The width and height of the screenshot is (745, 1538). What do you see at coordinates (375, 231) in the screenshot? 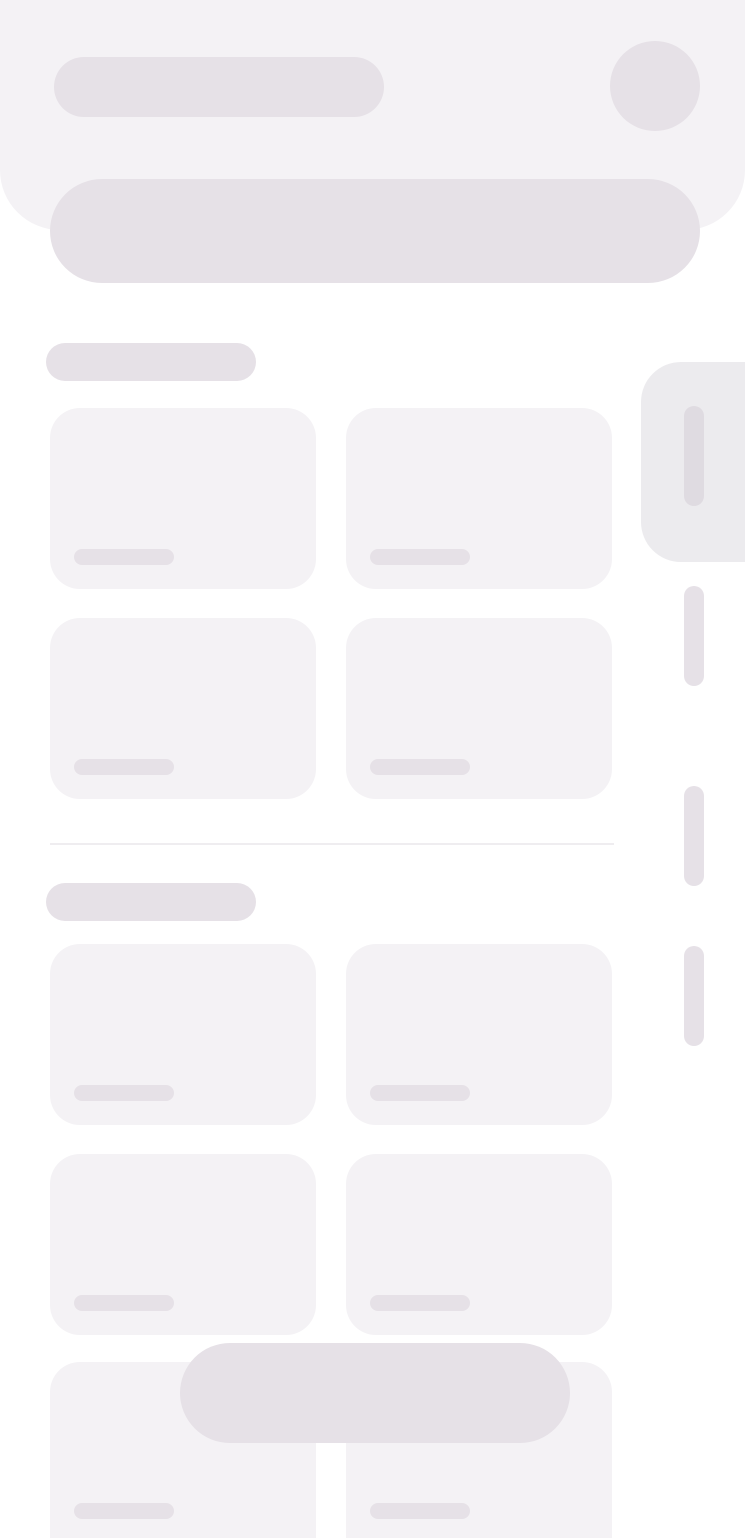
I see `search-input` at bounding box center [375, 231].